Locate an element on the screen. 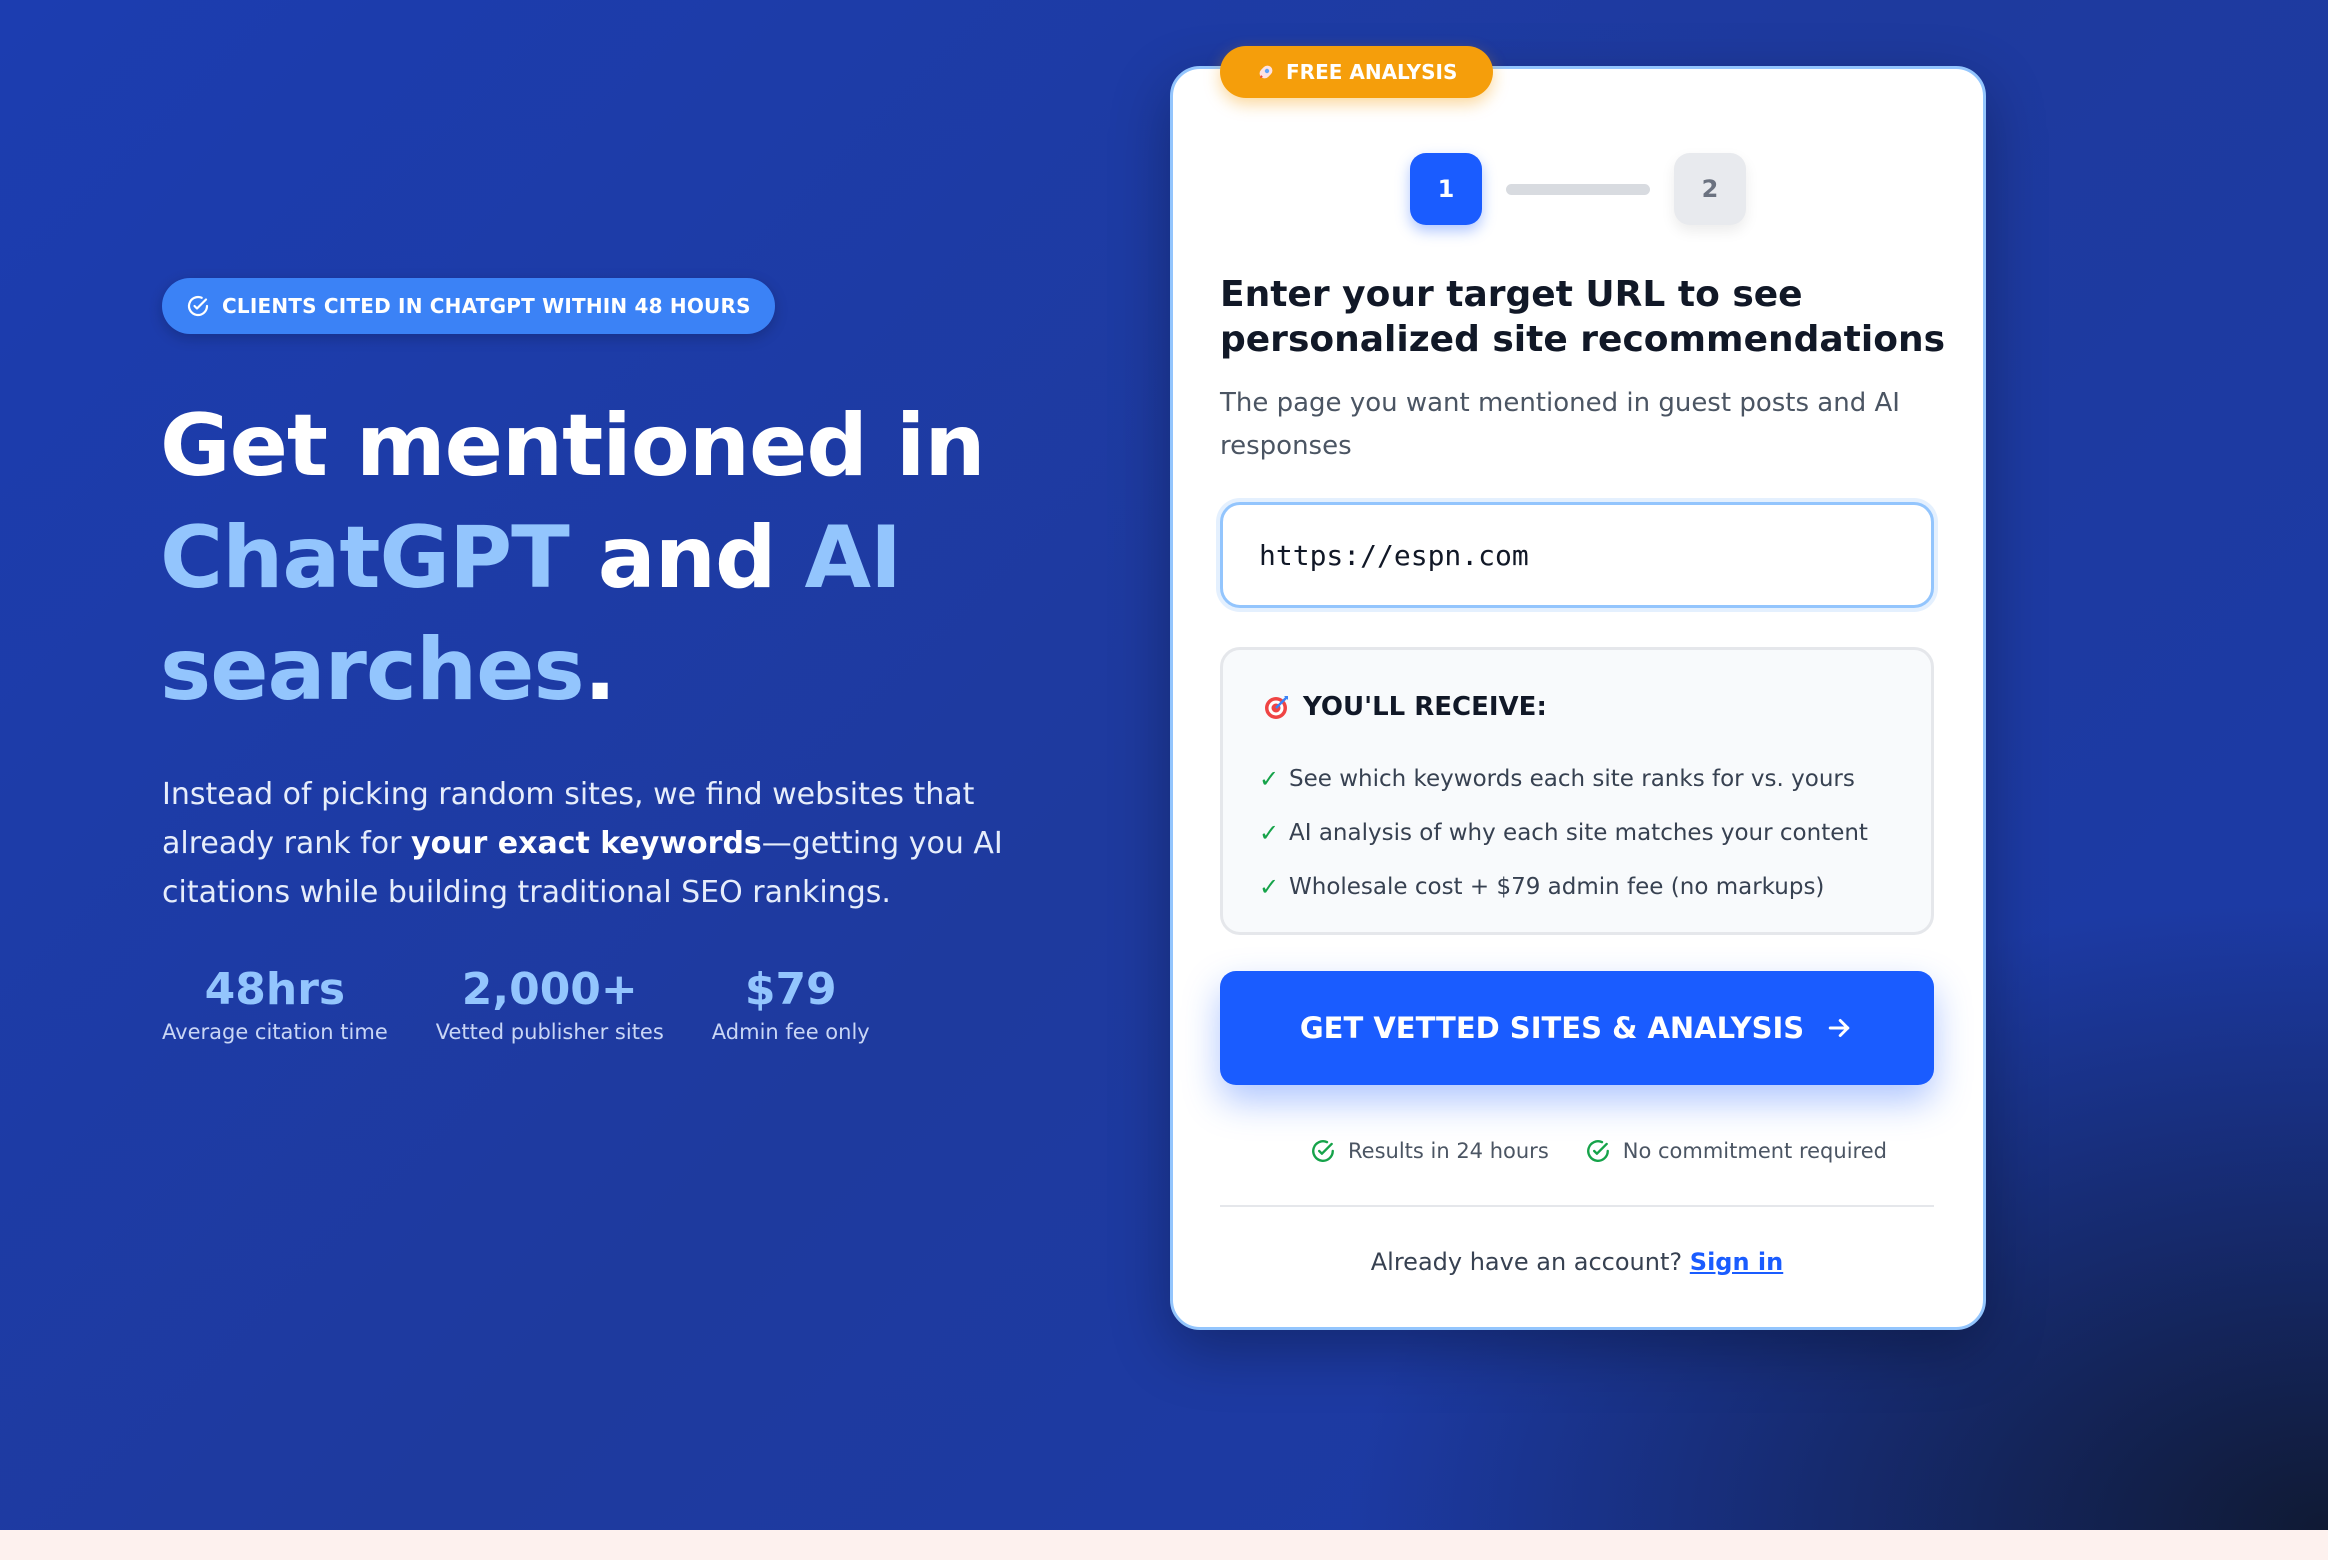 The image size is (2328, 1560). clients-cited-pill: CLIENTS CITED IN CHATGPT WITHIN 48 HOURS is located at coordinates (468, 306).